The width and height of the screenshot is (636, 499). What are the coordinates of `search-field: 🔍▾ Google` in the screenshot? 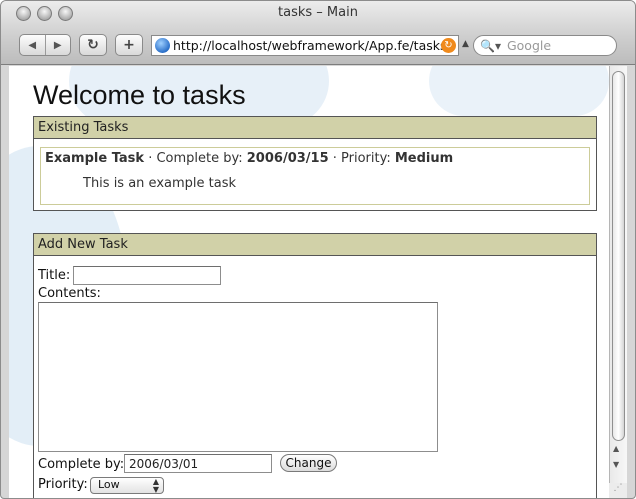 It's located at (545, 45).